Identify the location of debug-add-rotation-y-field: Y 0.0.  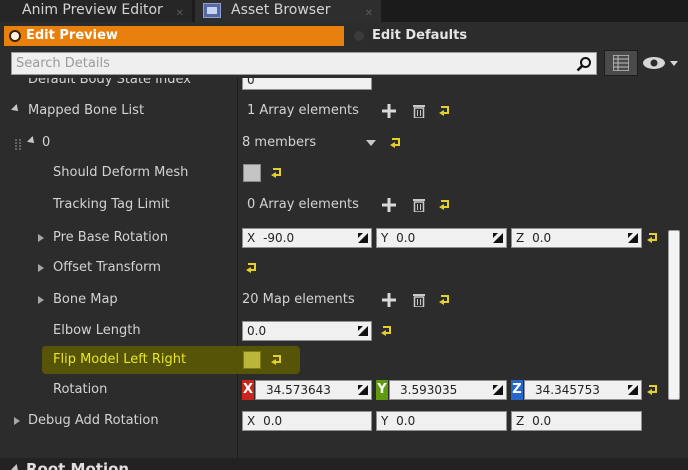
(441, 421).